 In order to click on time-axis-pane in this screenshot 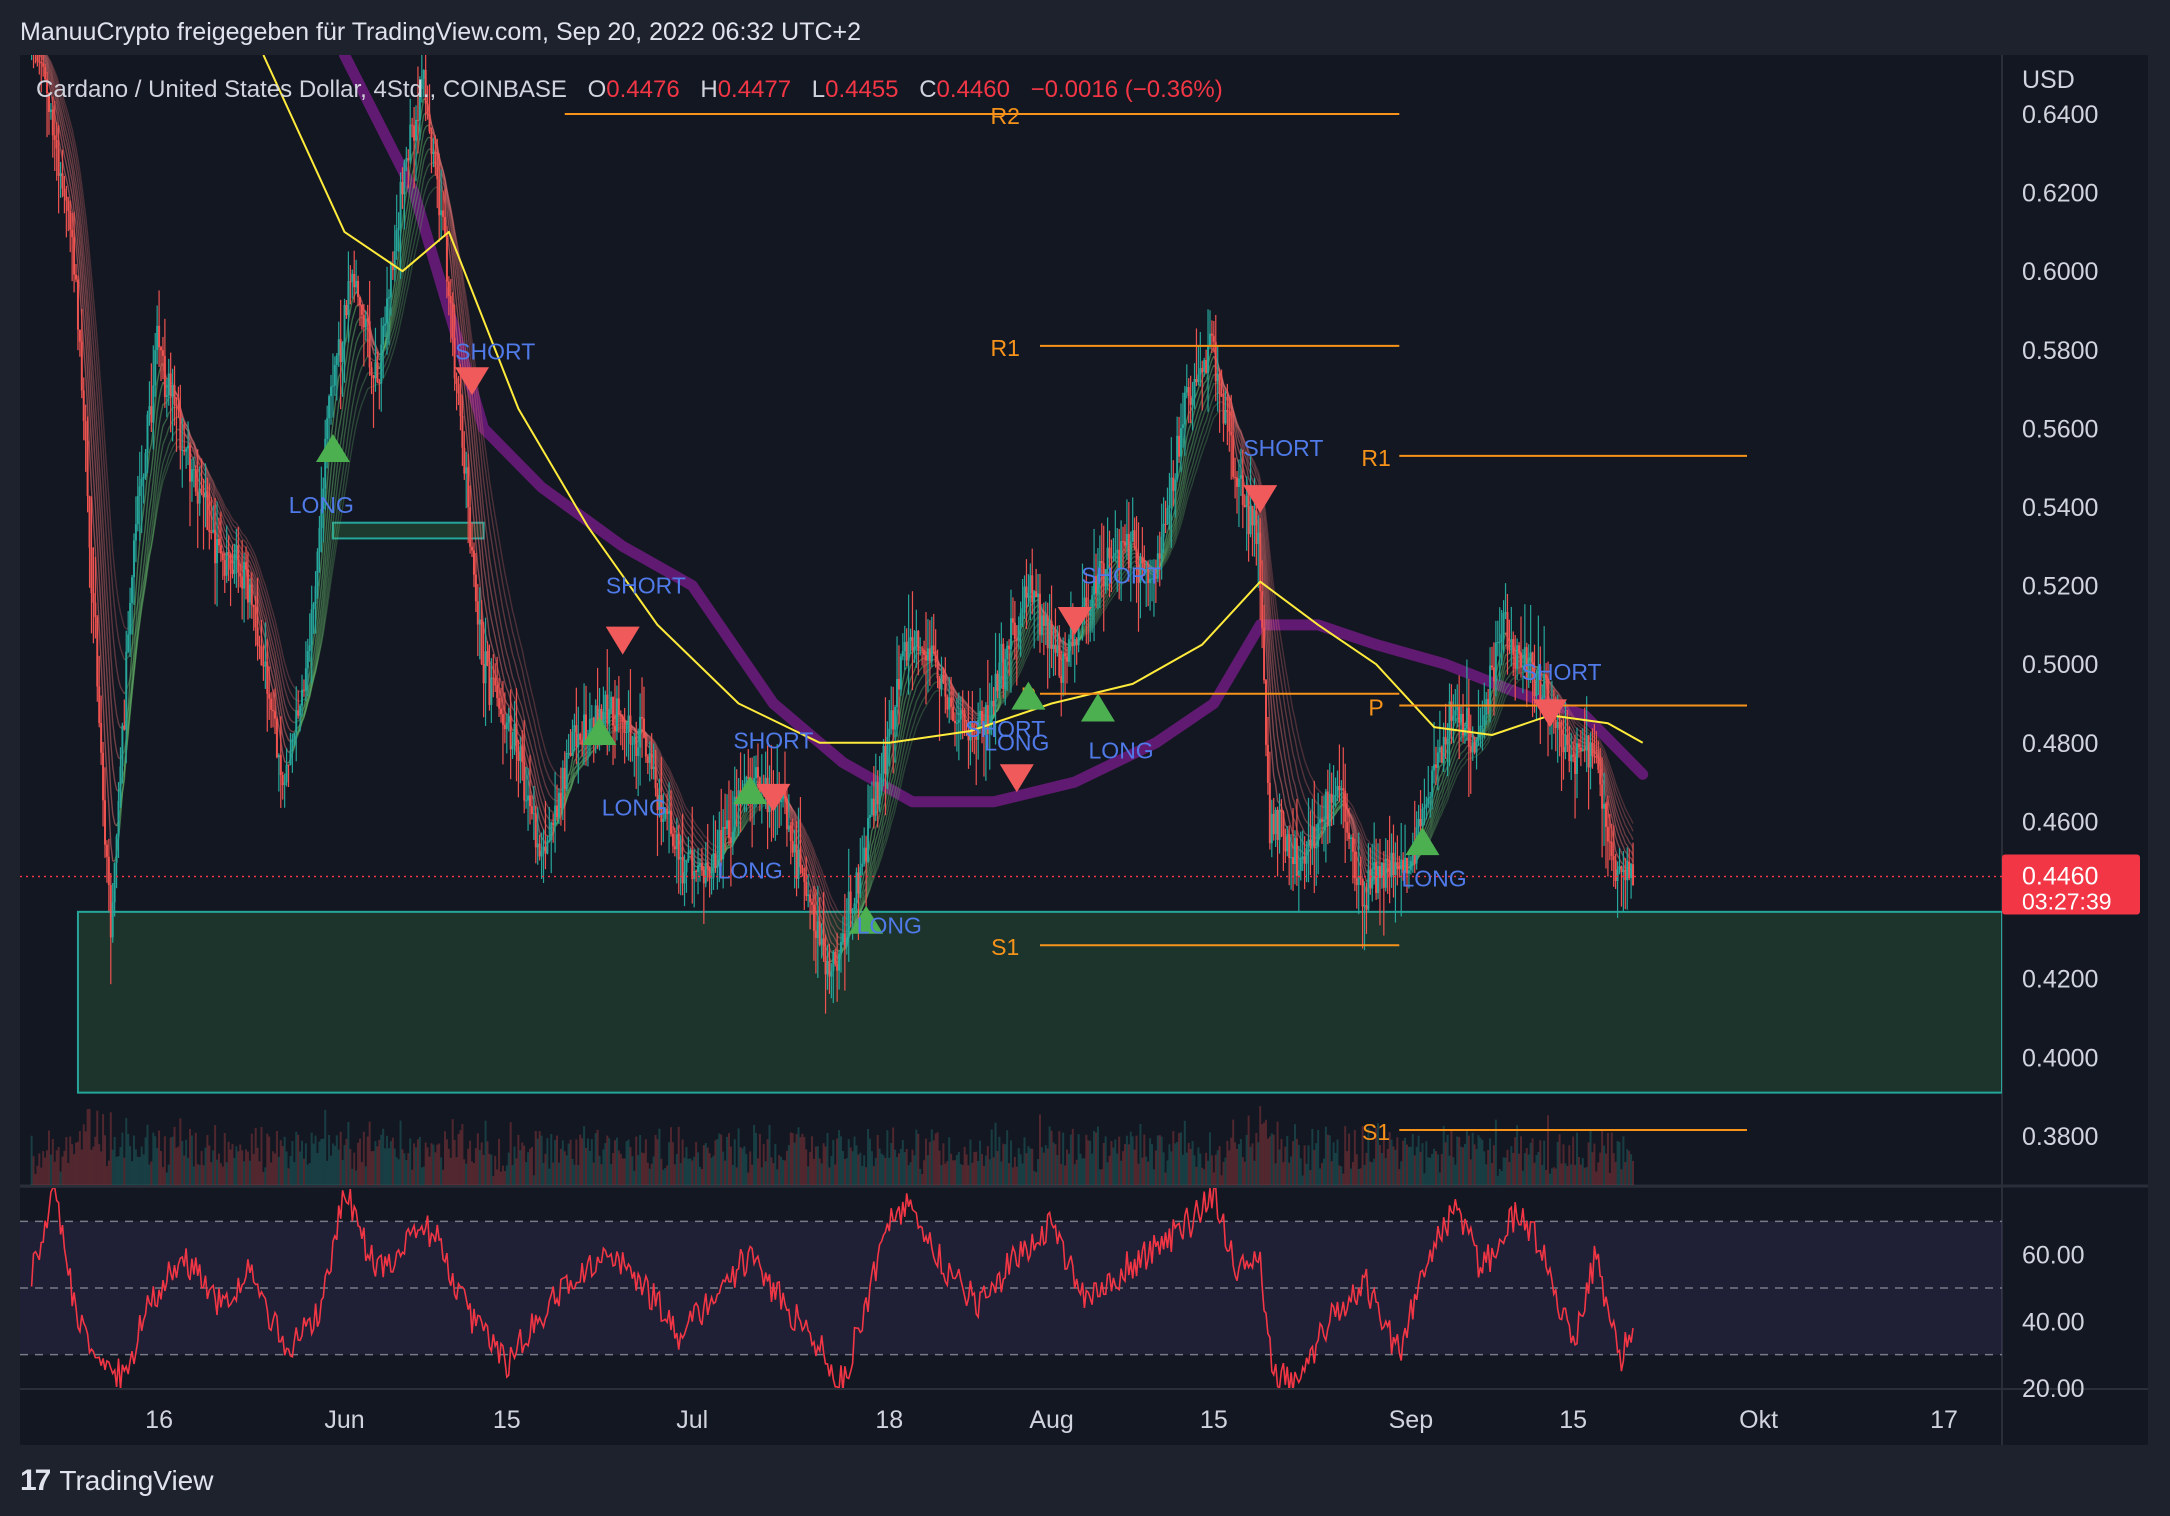, I will do `click(1011, 1417)`.